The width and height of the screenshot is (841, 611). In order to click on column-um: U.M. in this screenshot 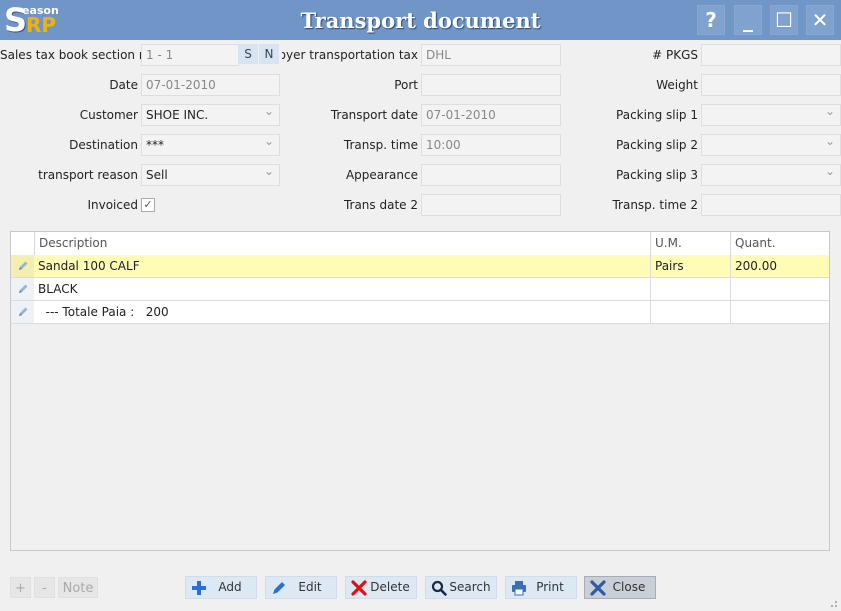, I will do `click(690, 243)`.